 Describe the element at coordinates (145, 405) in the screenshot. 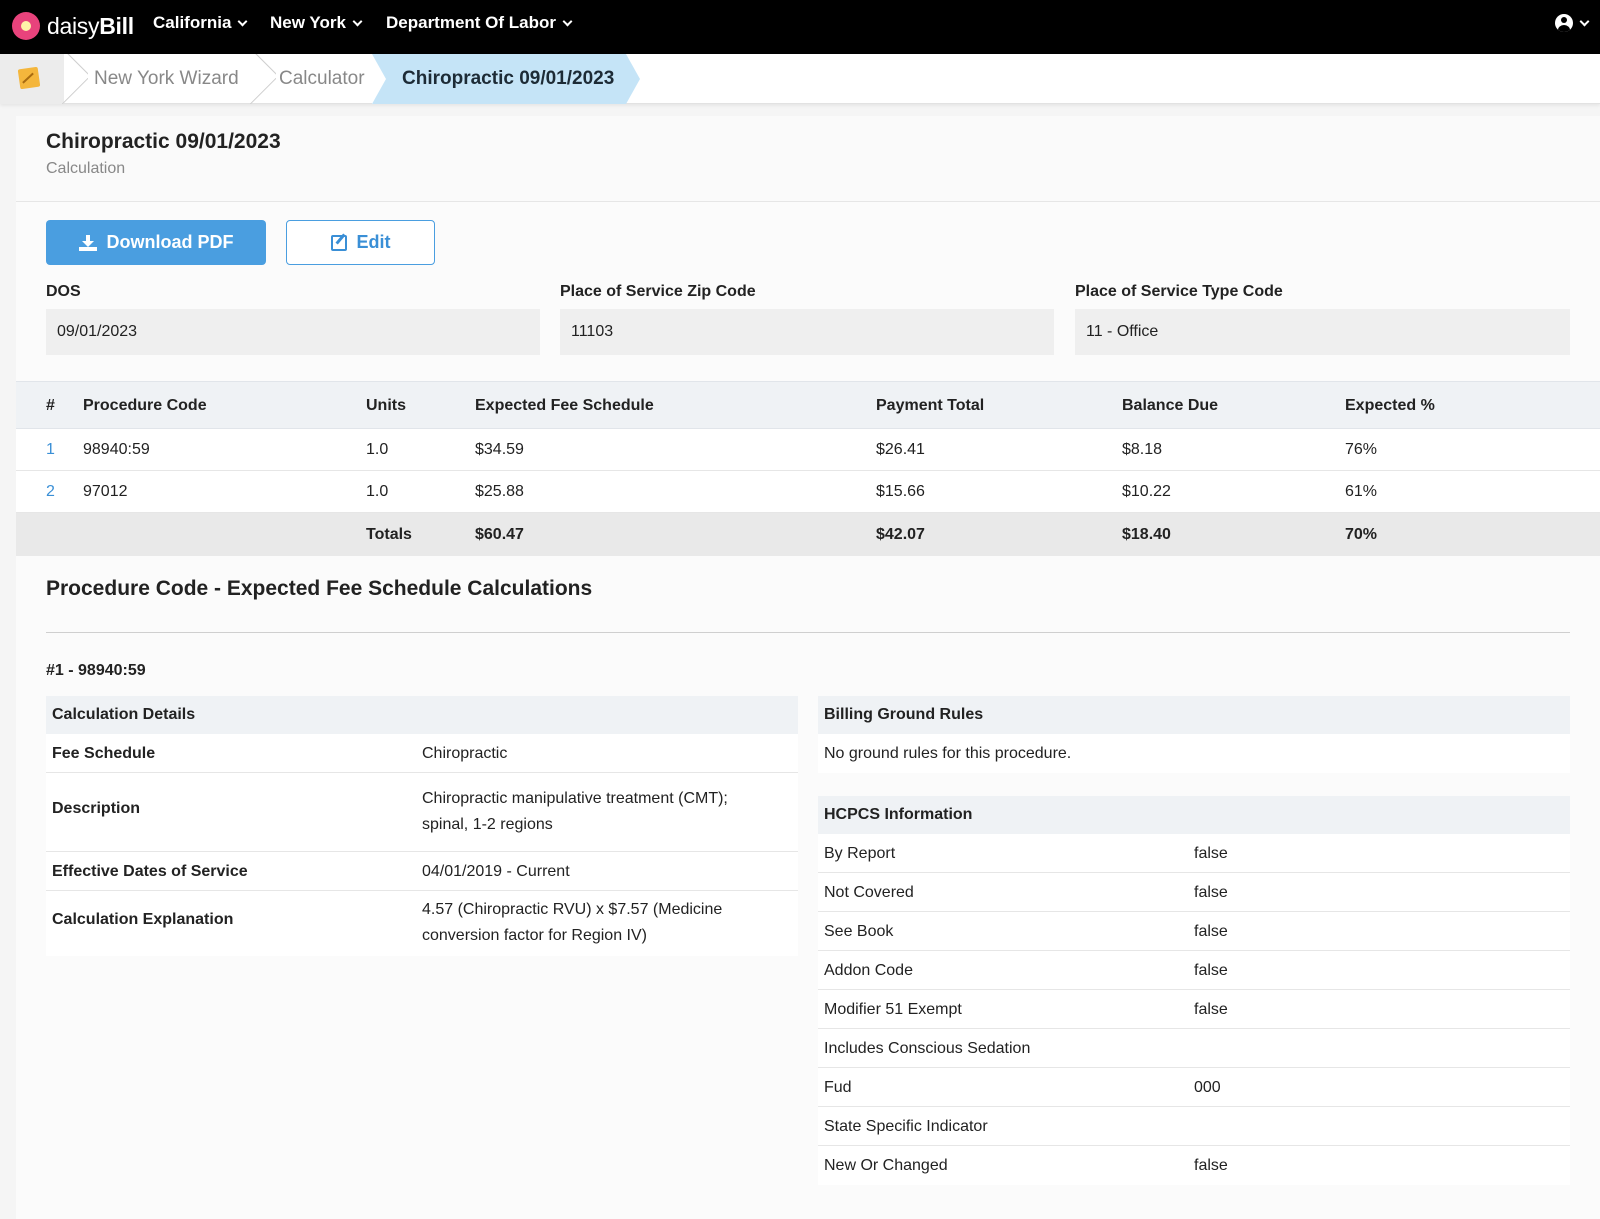

I see `col-procedure-code: Procedure Code` at that location.